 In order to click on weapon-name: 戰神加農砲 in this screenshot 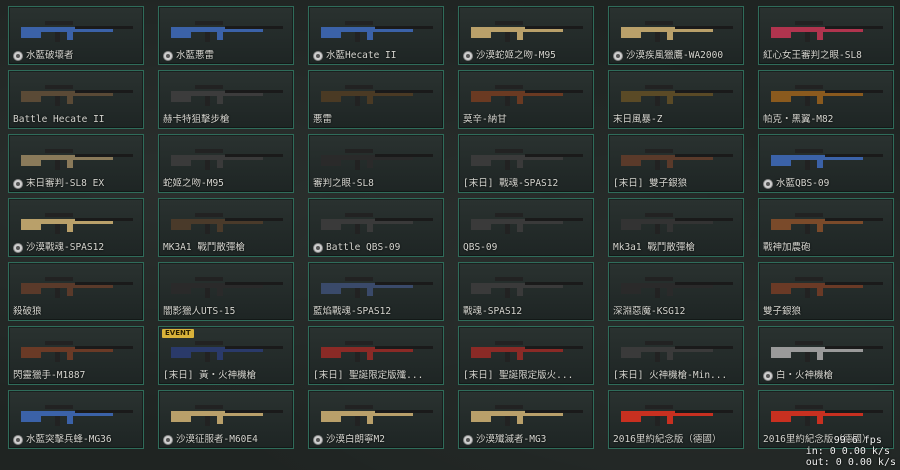, I will do `click(787, 247)`.